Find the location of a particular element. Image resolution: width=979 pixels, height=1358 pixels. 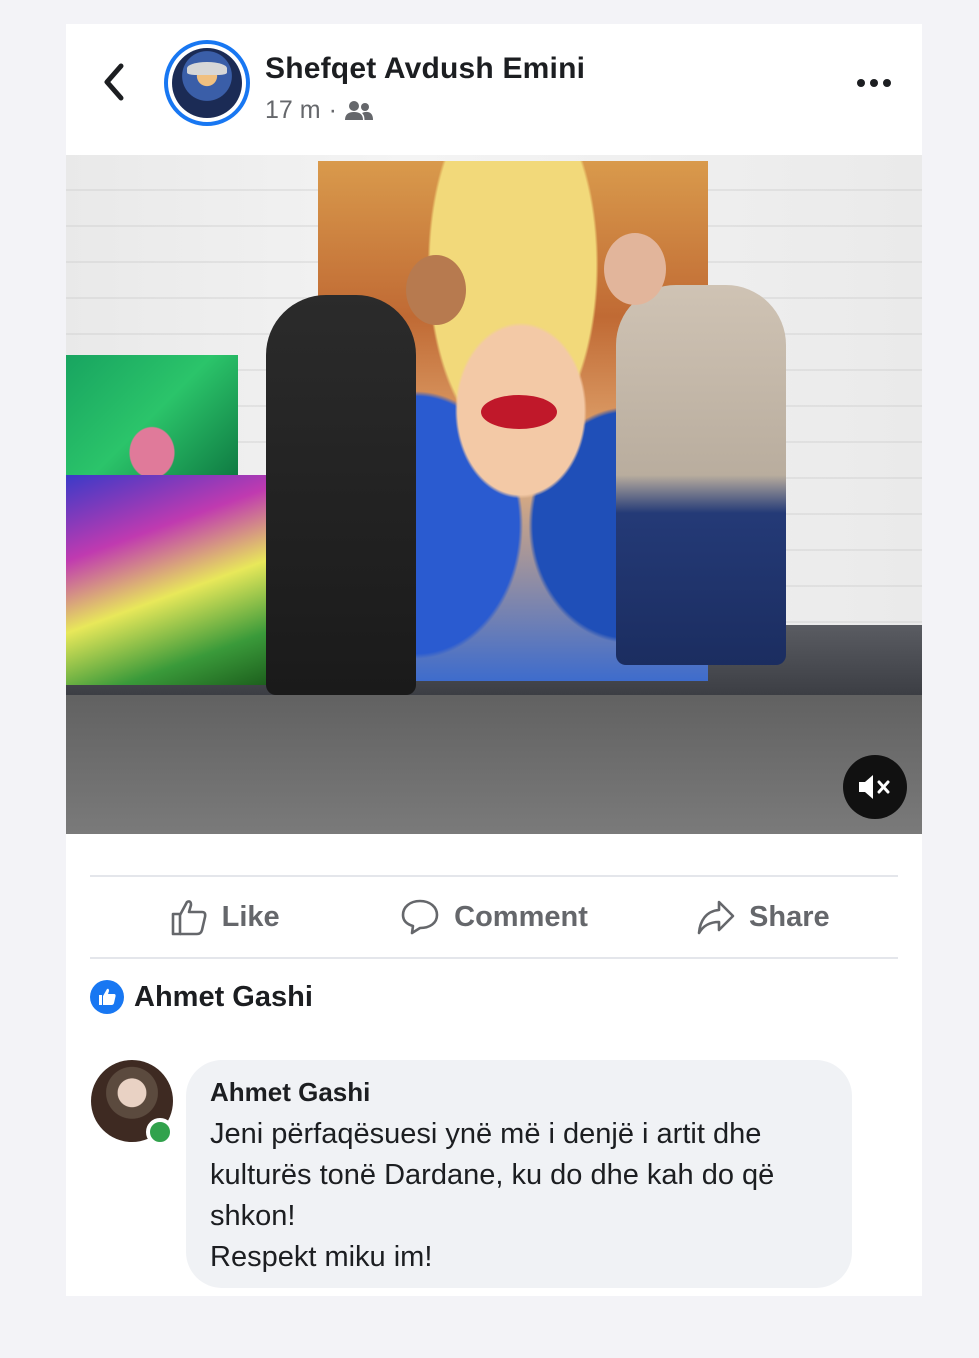

comment-icon is located at coordinates (420, 917).